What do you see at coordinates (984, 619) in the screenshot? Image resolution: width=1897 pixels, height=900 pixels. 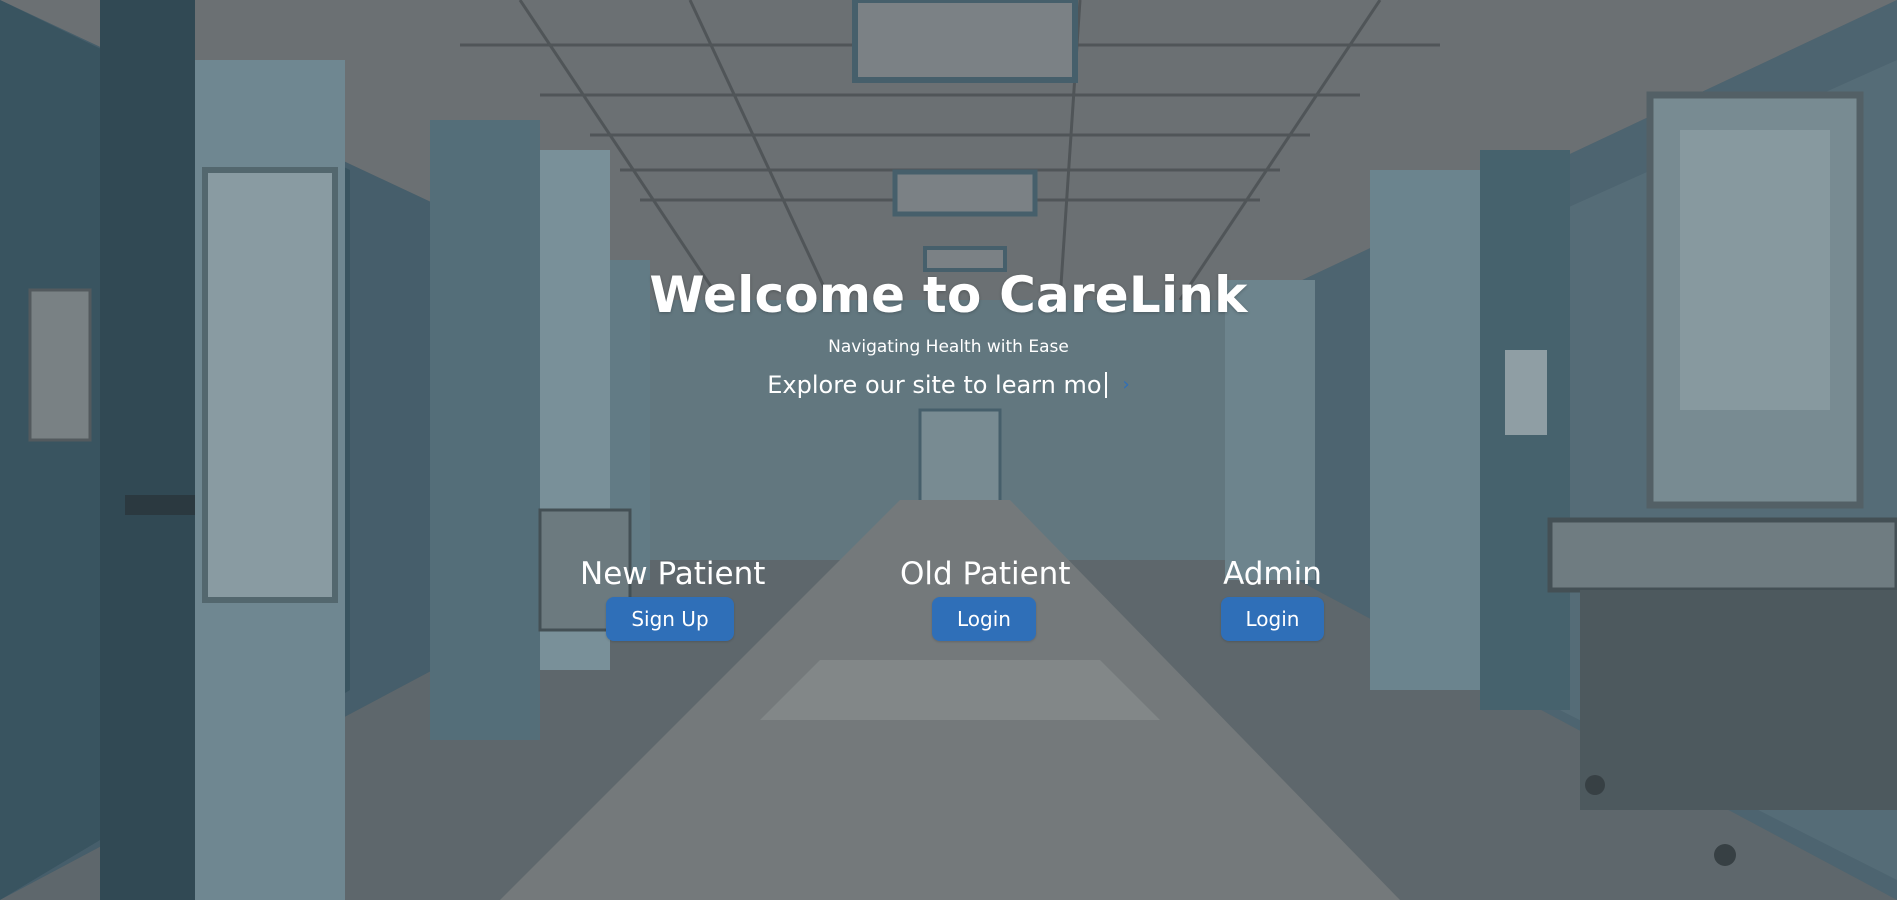 I see `patient-login-button: Login` at bounding box center [984, 619].